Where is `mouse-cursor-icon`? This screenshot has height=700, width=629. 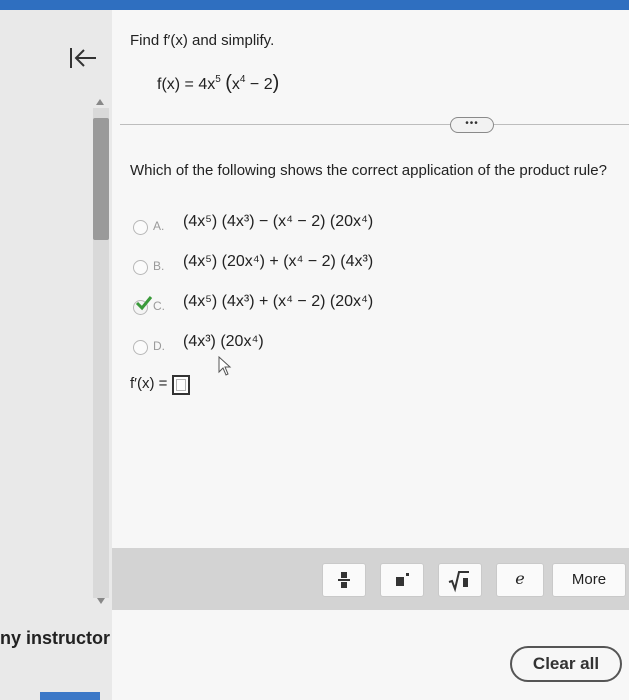
mouse-cursor-icon is located at coordinates (225, 366).